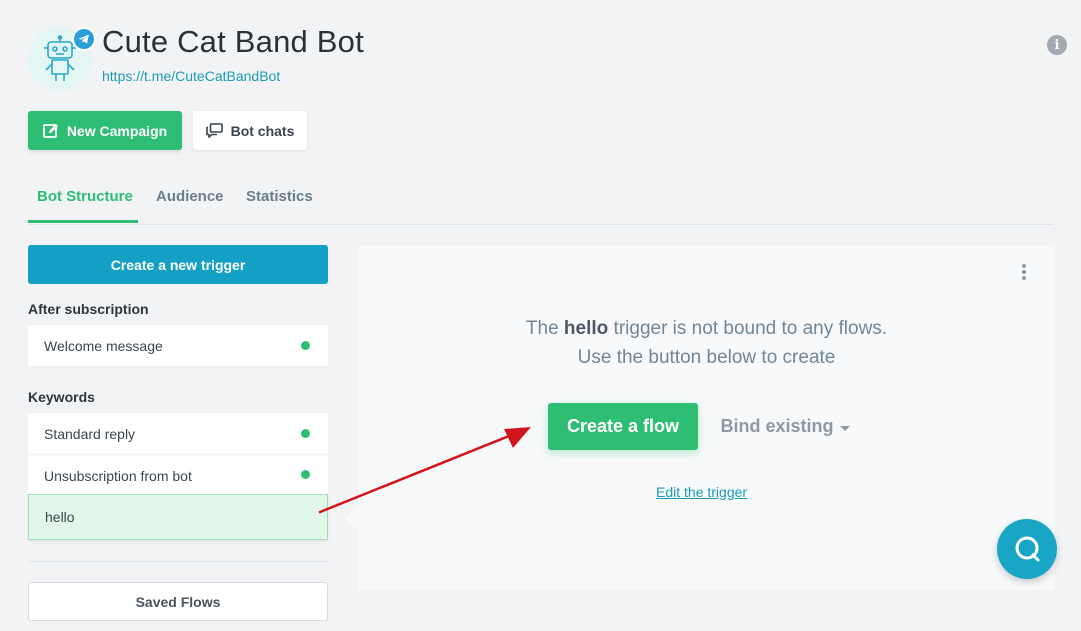 Image resolution: width=1081 pixels, height=631 pixels. I want to click on saved-flows-button: Saved Flows, so click(178, 601).